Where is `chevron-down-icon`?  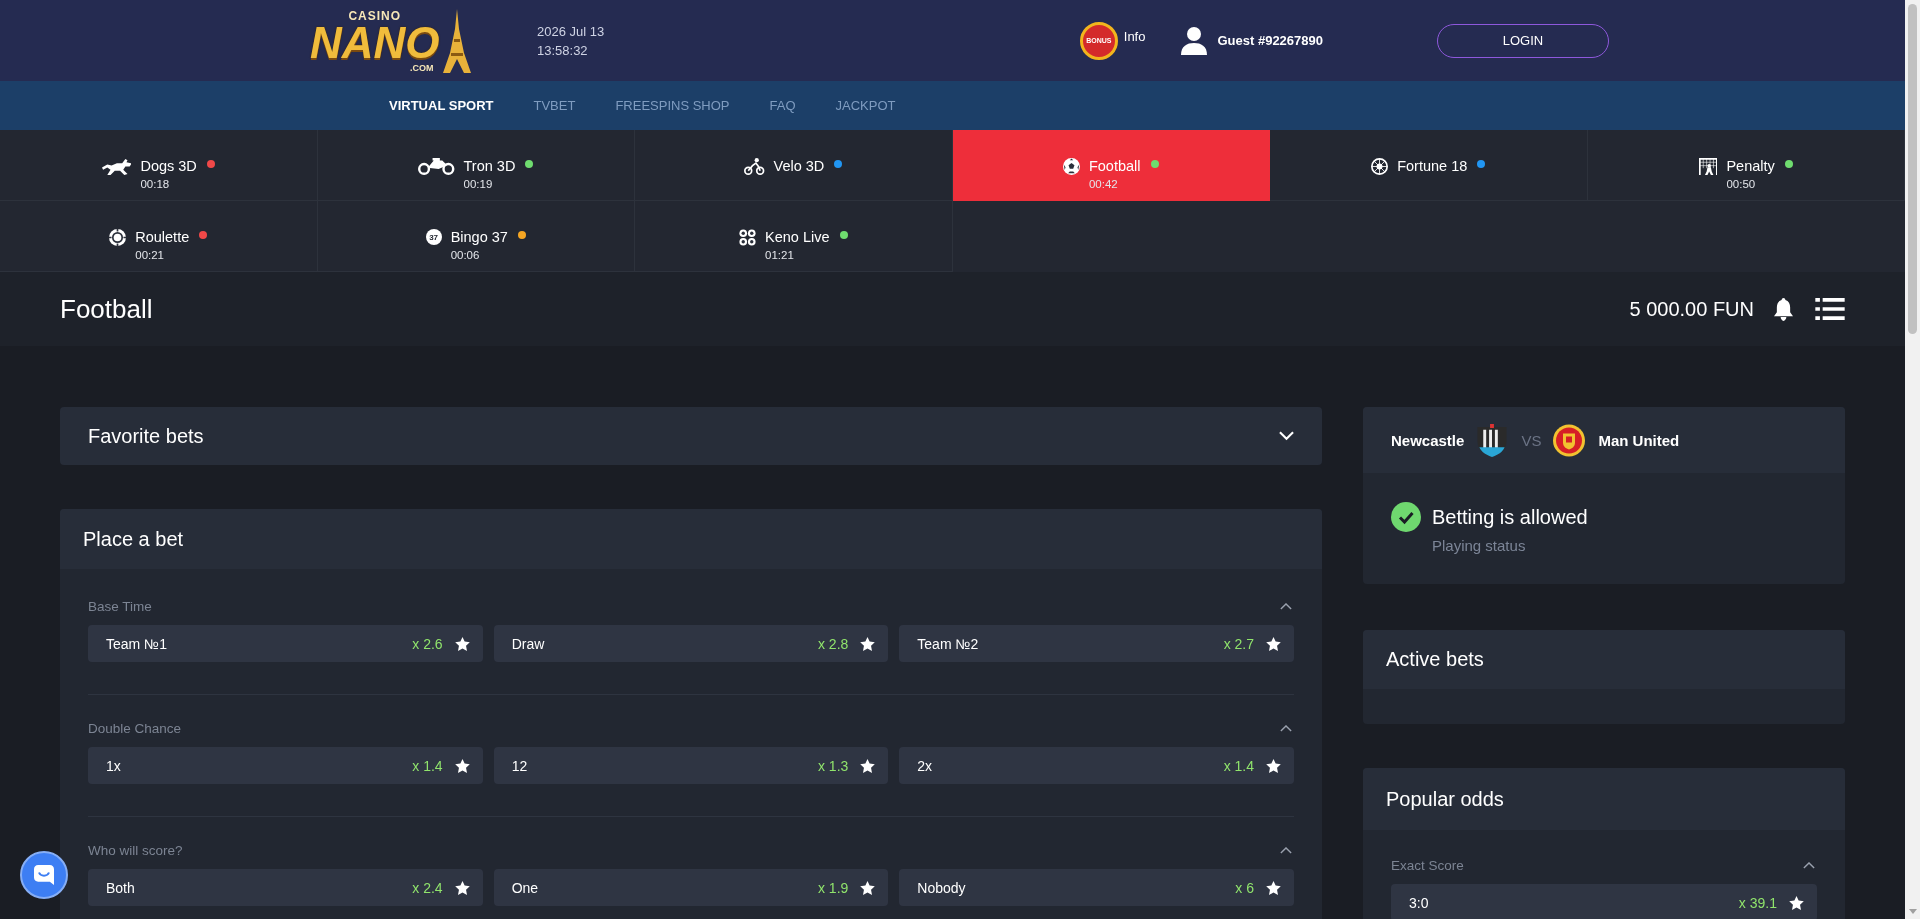 chevron-down-icon is located at coordinates (1286, 436).